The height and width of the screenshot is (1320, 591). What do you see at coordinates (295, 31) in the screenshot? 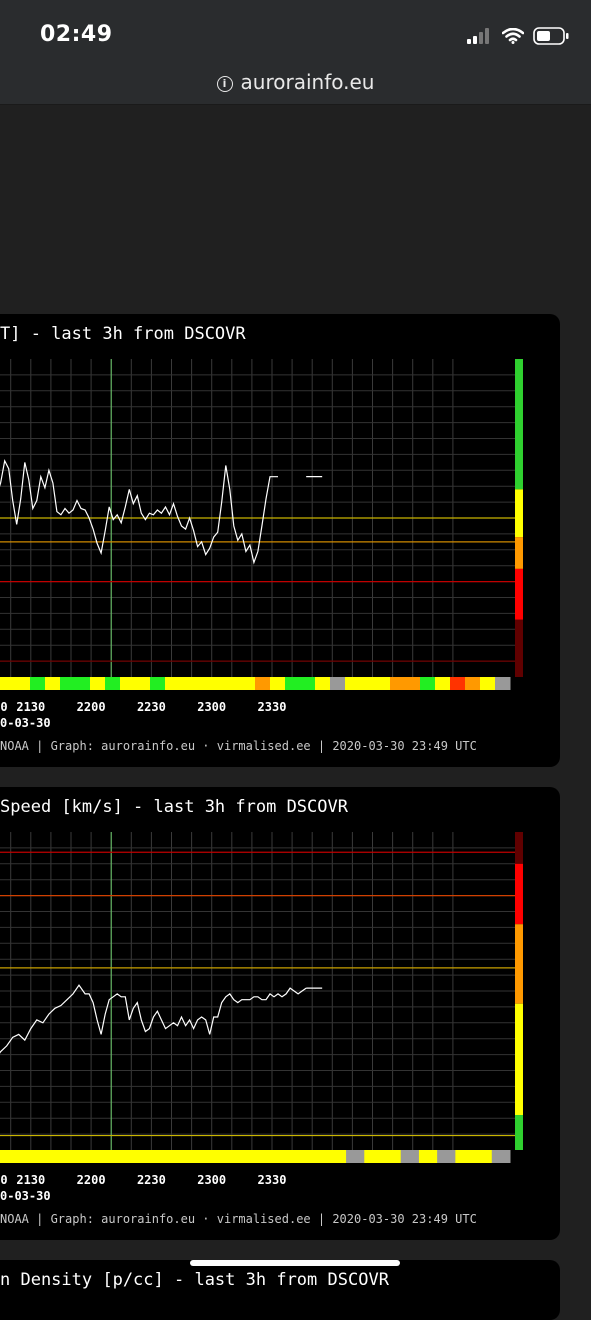
I see `status-bar: 02:49` at bounding box center [295, 31].